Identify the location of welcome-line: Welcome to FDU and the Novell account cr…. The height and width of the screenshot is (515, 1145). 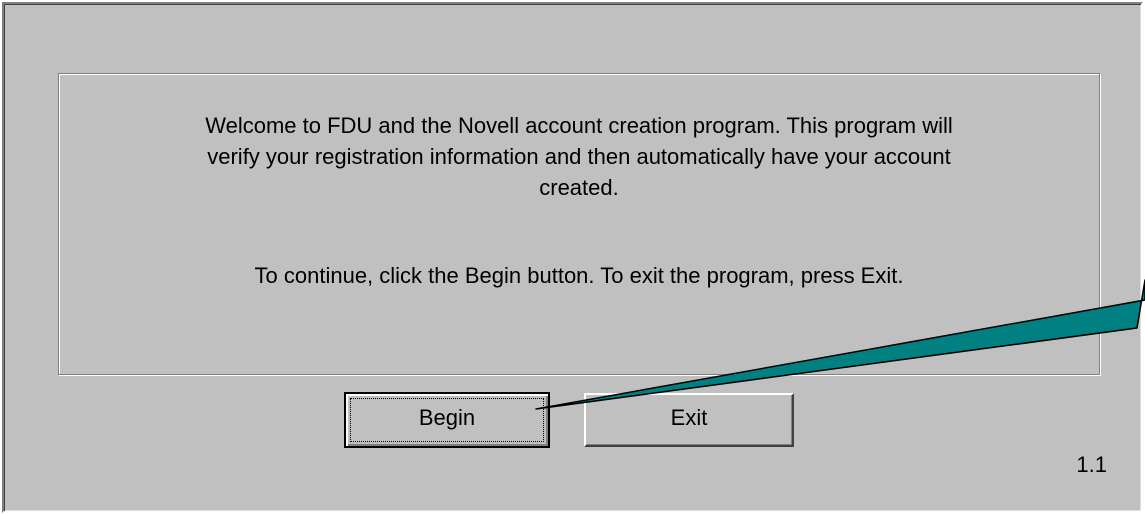
(579, 125).